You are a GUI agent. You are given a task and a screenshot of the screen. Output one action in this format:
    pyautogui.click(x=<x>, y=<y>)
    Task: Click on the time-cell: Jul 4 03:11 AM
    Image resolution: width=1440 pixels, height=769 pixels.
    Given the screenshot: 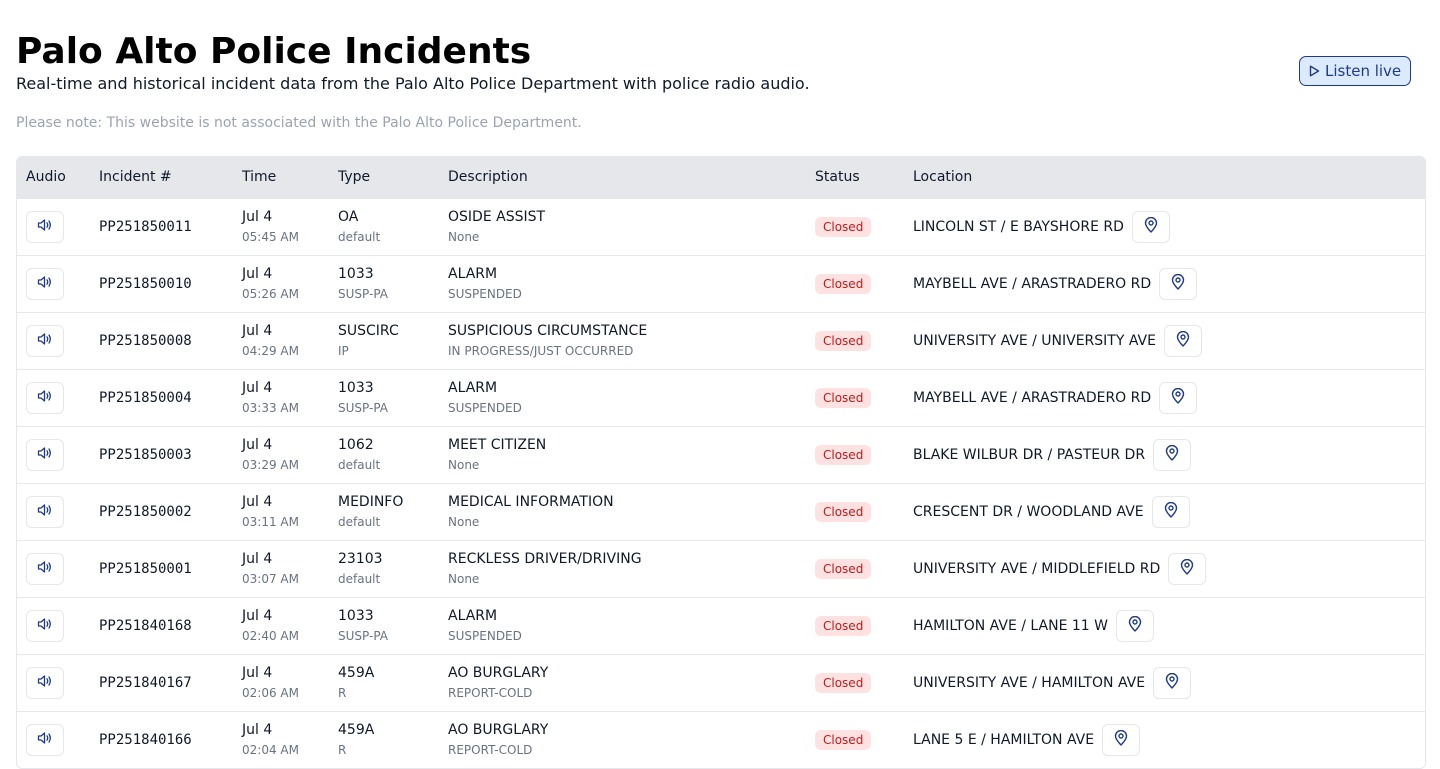 What is the action you would take?
    pyautogui.click(x=281, y=511)
    